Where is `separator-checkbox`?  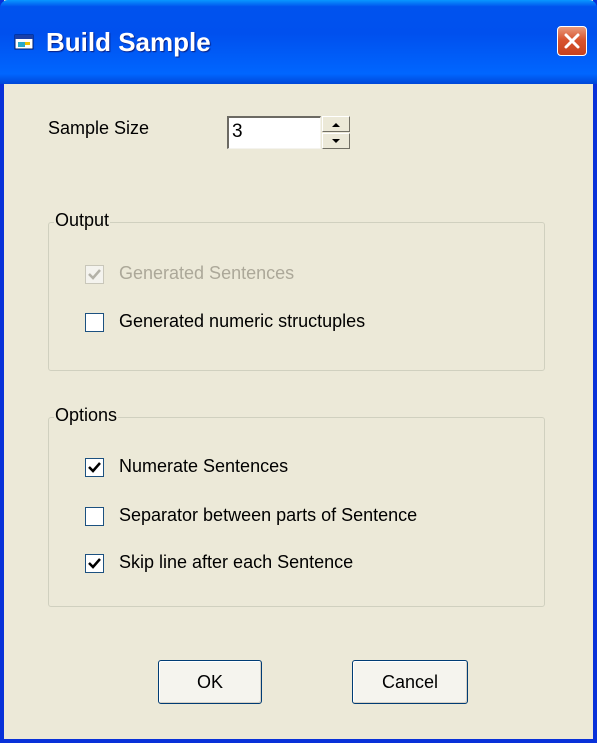 separator-checkbox is located at coordinates (94, 516).